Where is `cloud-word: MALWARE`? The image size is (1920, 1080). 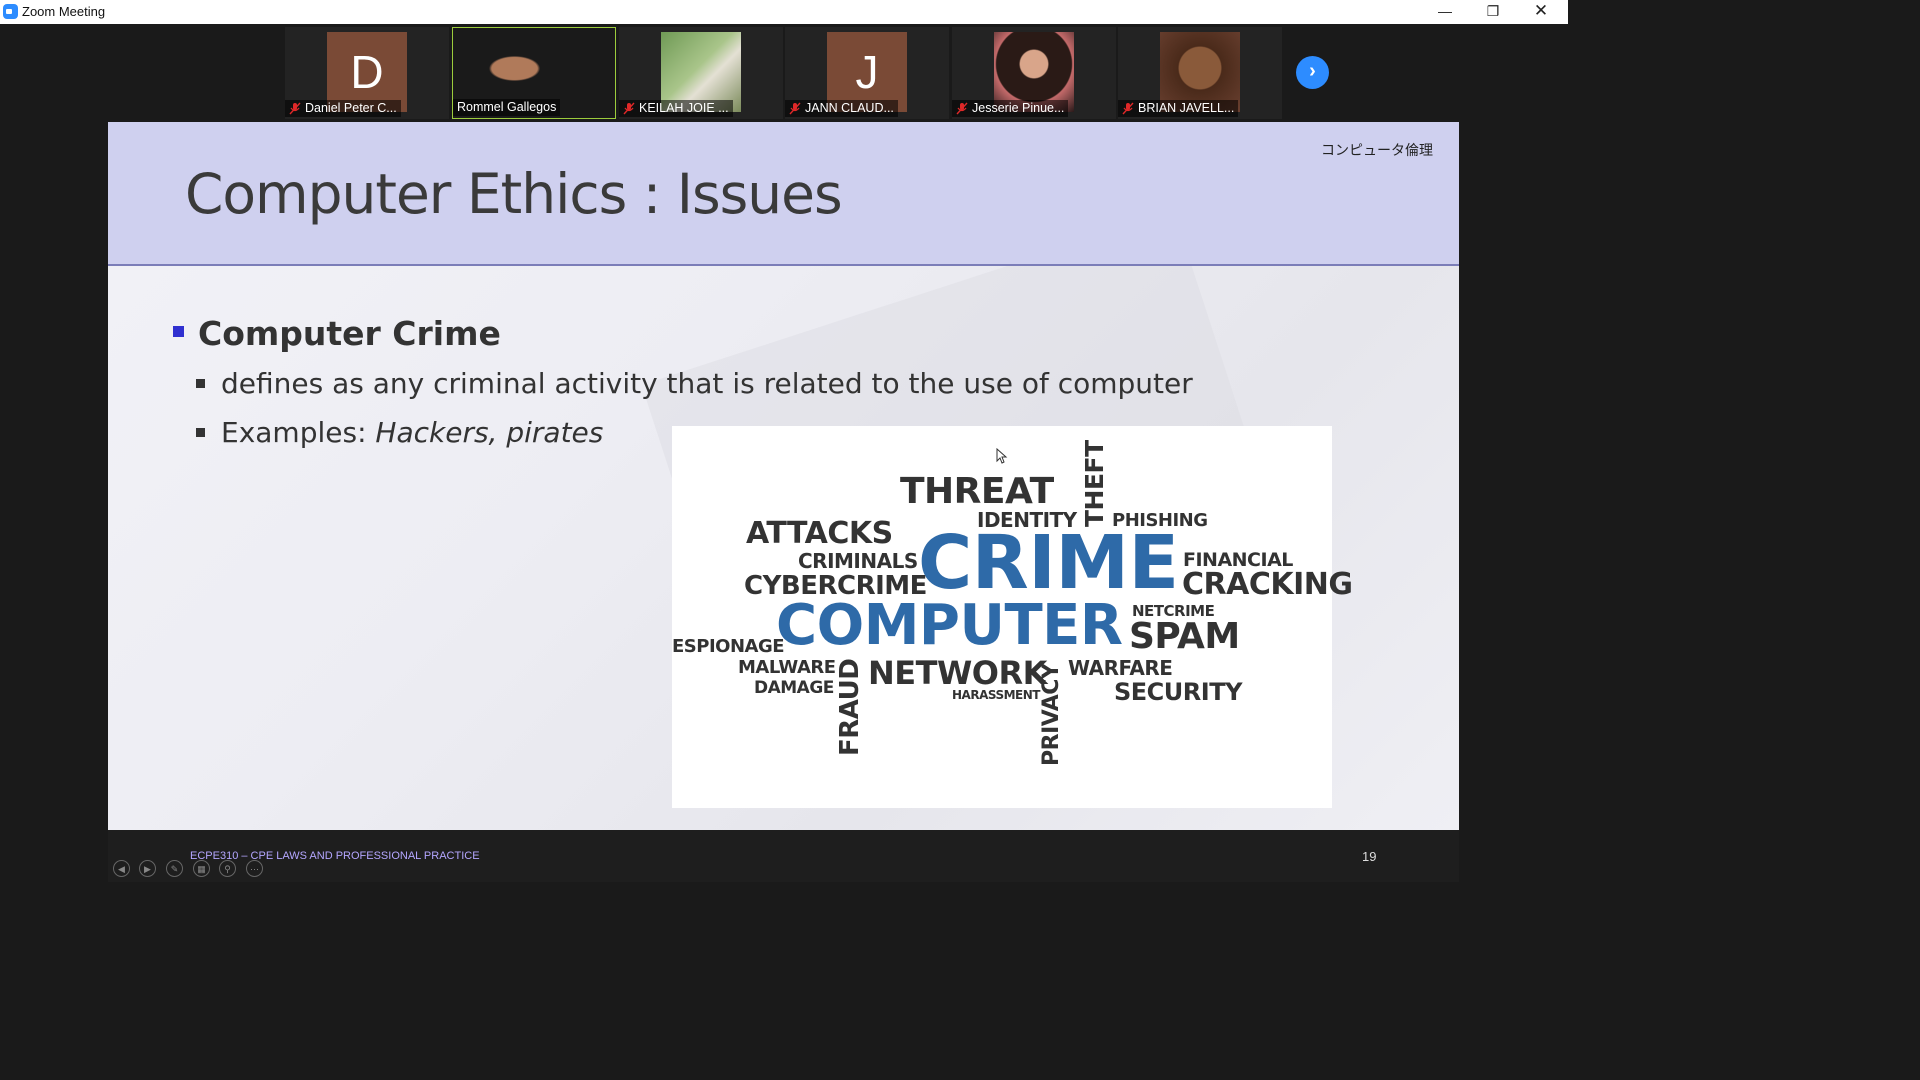
cloud-word: MALWARE is located at coordinates (787, 667).